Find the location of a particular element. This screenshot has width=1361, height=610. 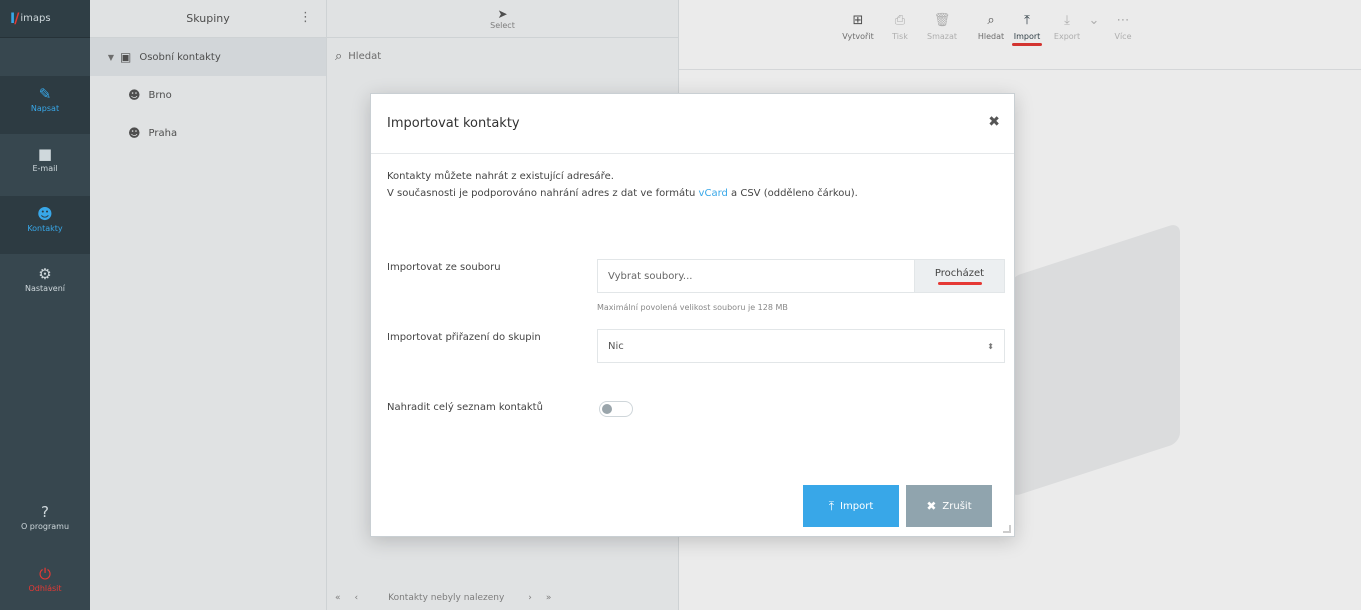

dialog-title: Importovat kontakty is located at coordinates (453, 123).